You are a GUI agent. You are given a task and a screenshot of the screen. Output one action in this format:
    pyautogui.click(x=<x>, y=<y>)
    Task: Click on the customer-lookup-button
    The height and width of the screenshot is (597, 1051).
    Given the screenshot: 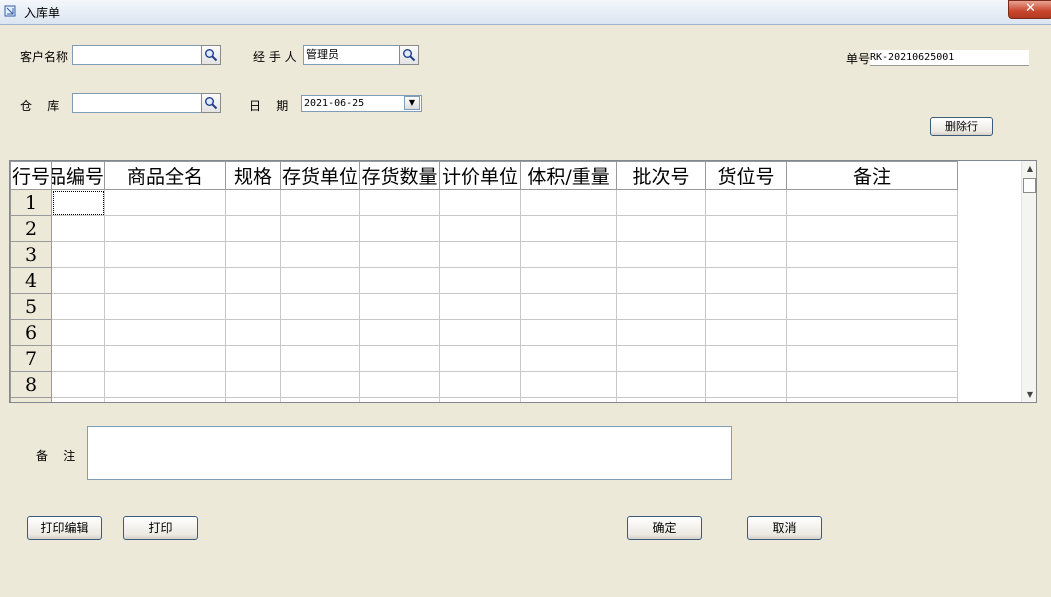 What is the action you would take?
    pyautogui.click(x=211, y=55)
    